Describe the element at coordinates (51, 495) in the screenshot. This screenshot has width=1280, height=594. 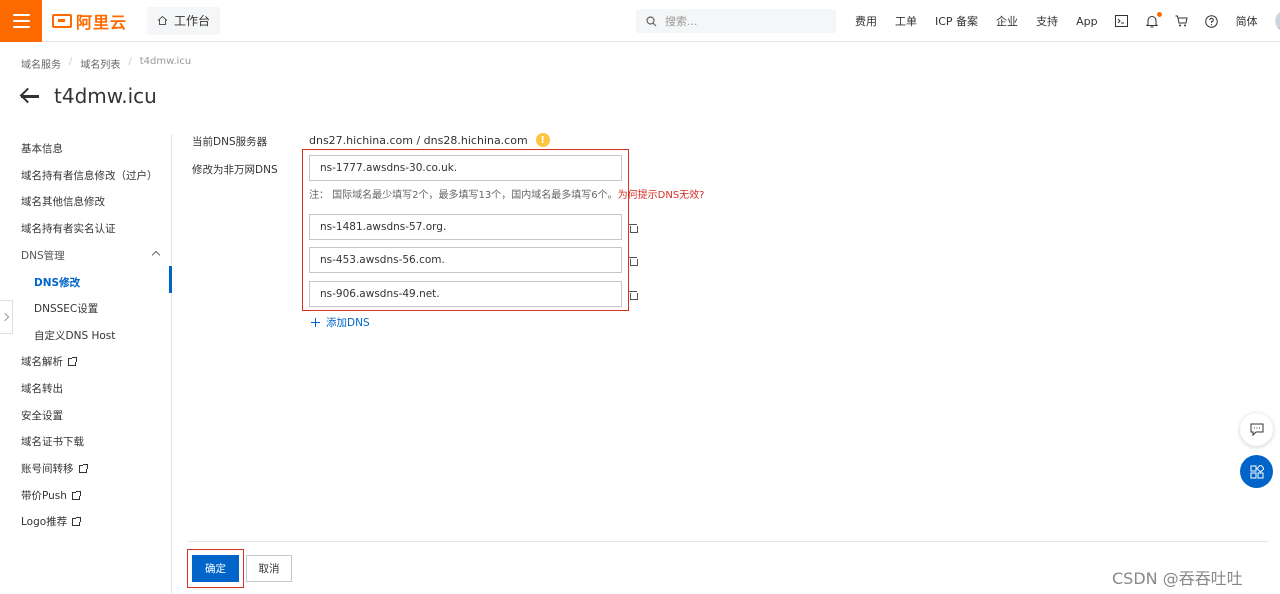
I see `sidebar-item-price-push: 带价Push` at that location.